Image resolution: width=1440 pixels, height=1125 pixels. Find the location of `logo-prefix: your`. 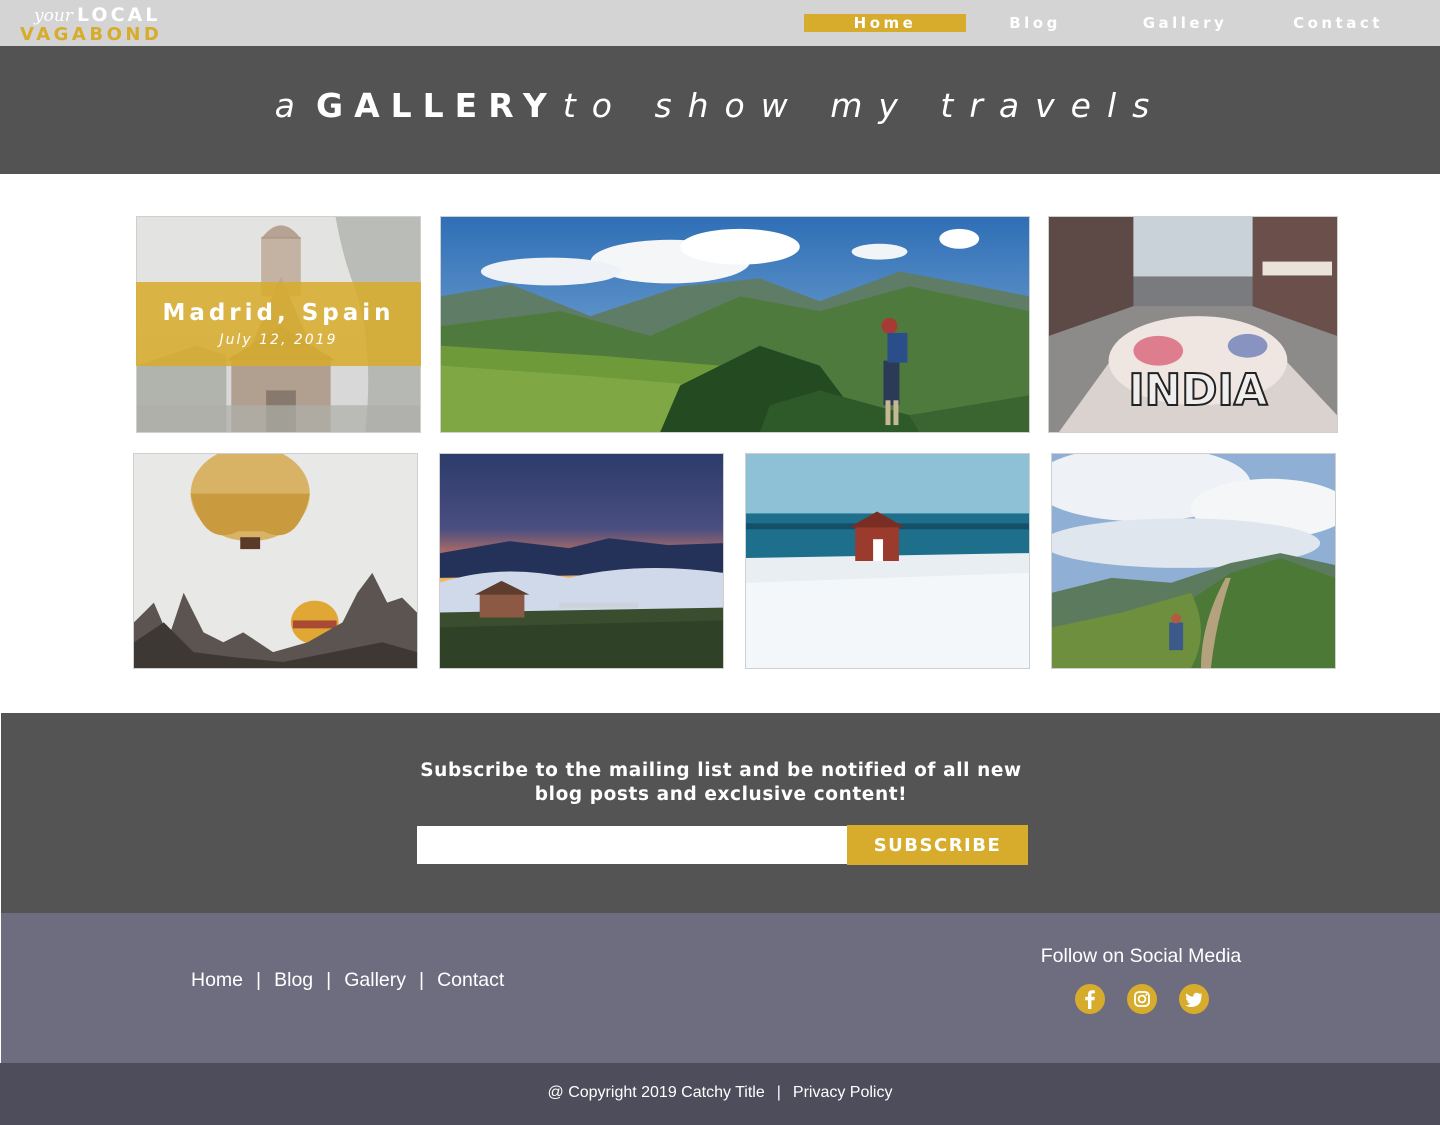

logo-prefix: your is located at coordinates (53, 16).